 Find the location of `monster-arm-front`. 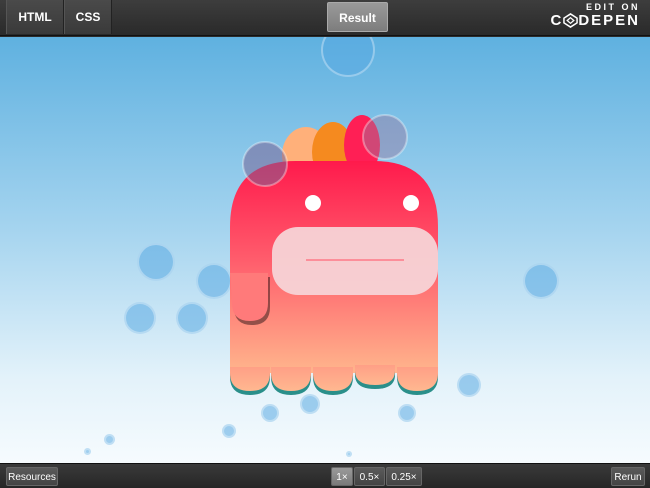

monster-arm-front is located at coordinates (249, 297).